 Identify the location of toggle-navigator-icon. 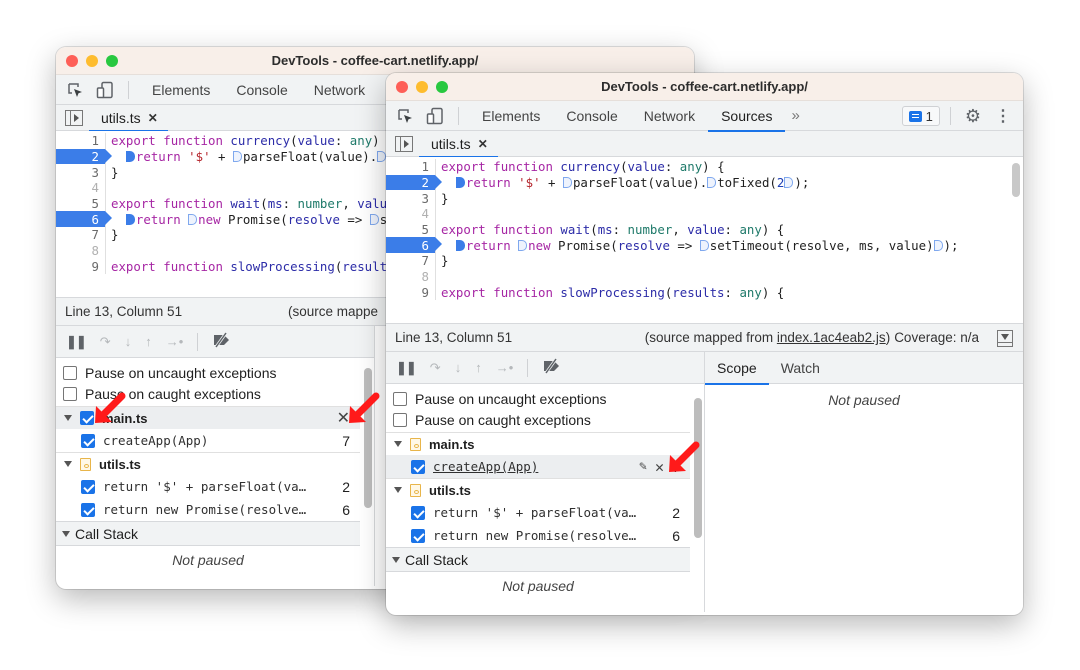
(404, 143).